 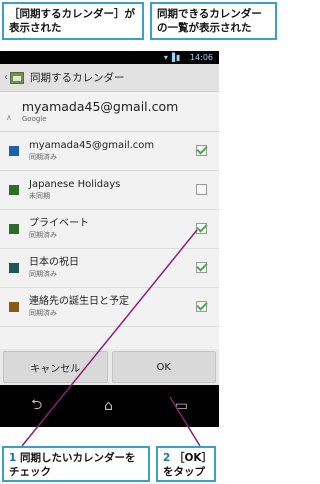 I want to click on status-time: 14:06, so click(x=201, y=57).